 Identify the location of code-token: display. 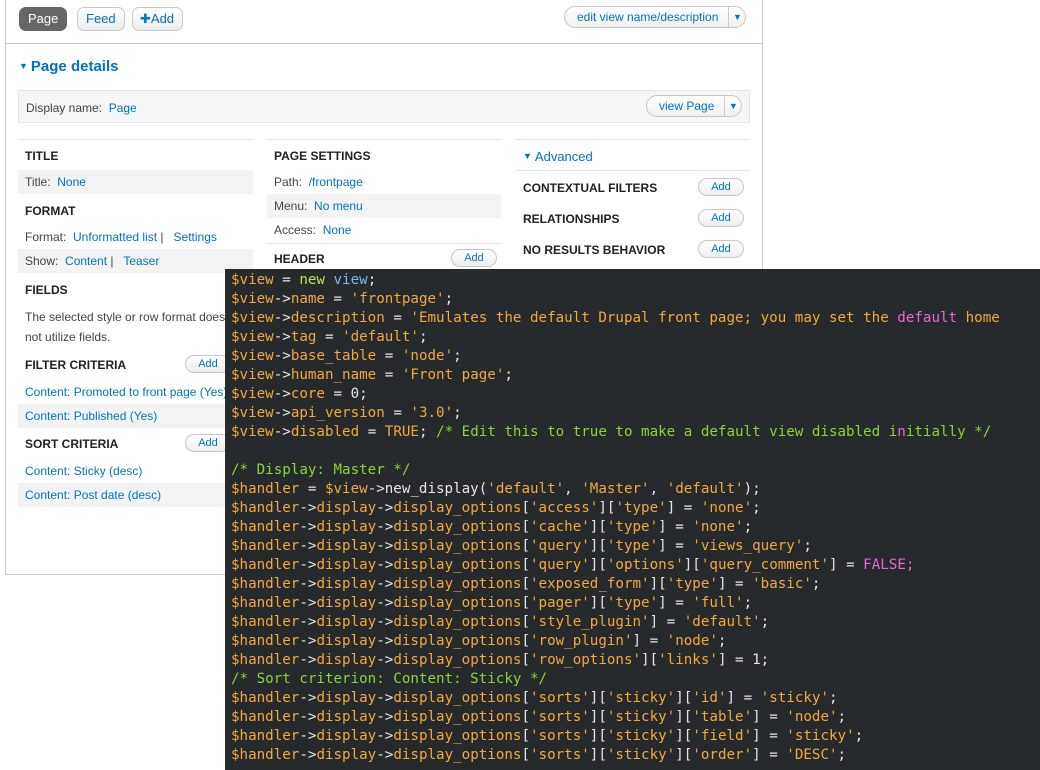
(346, 508).